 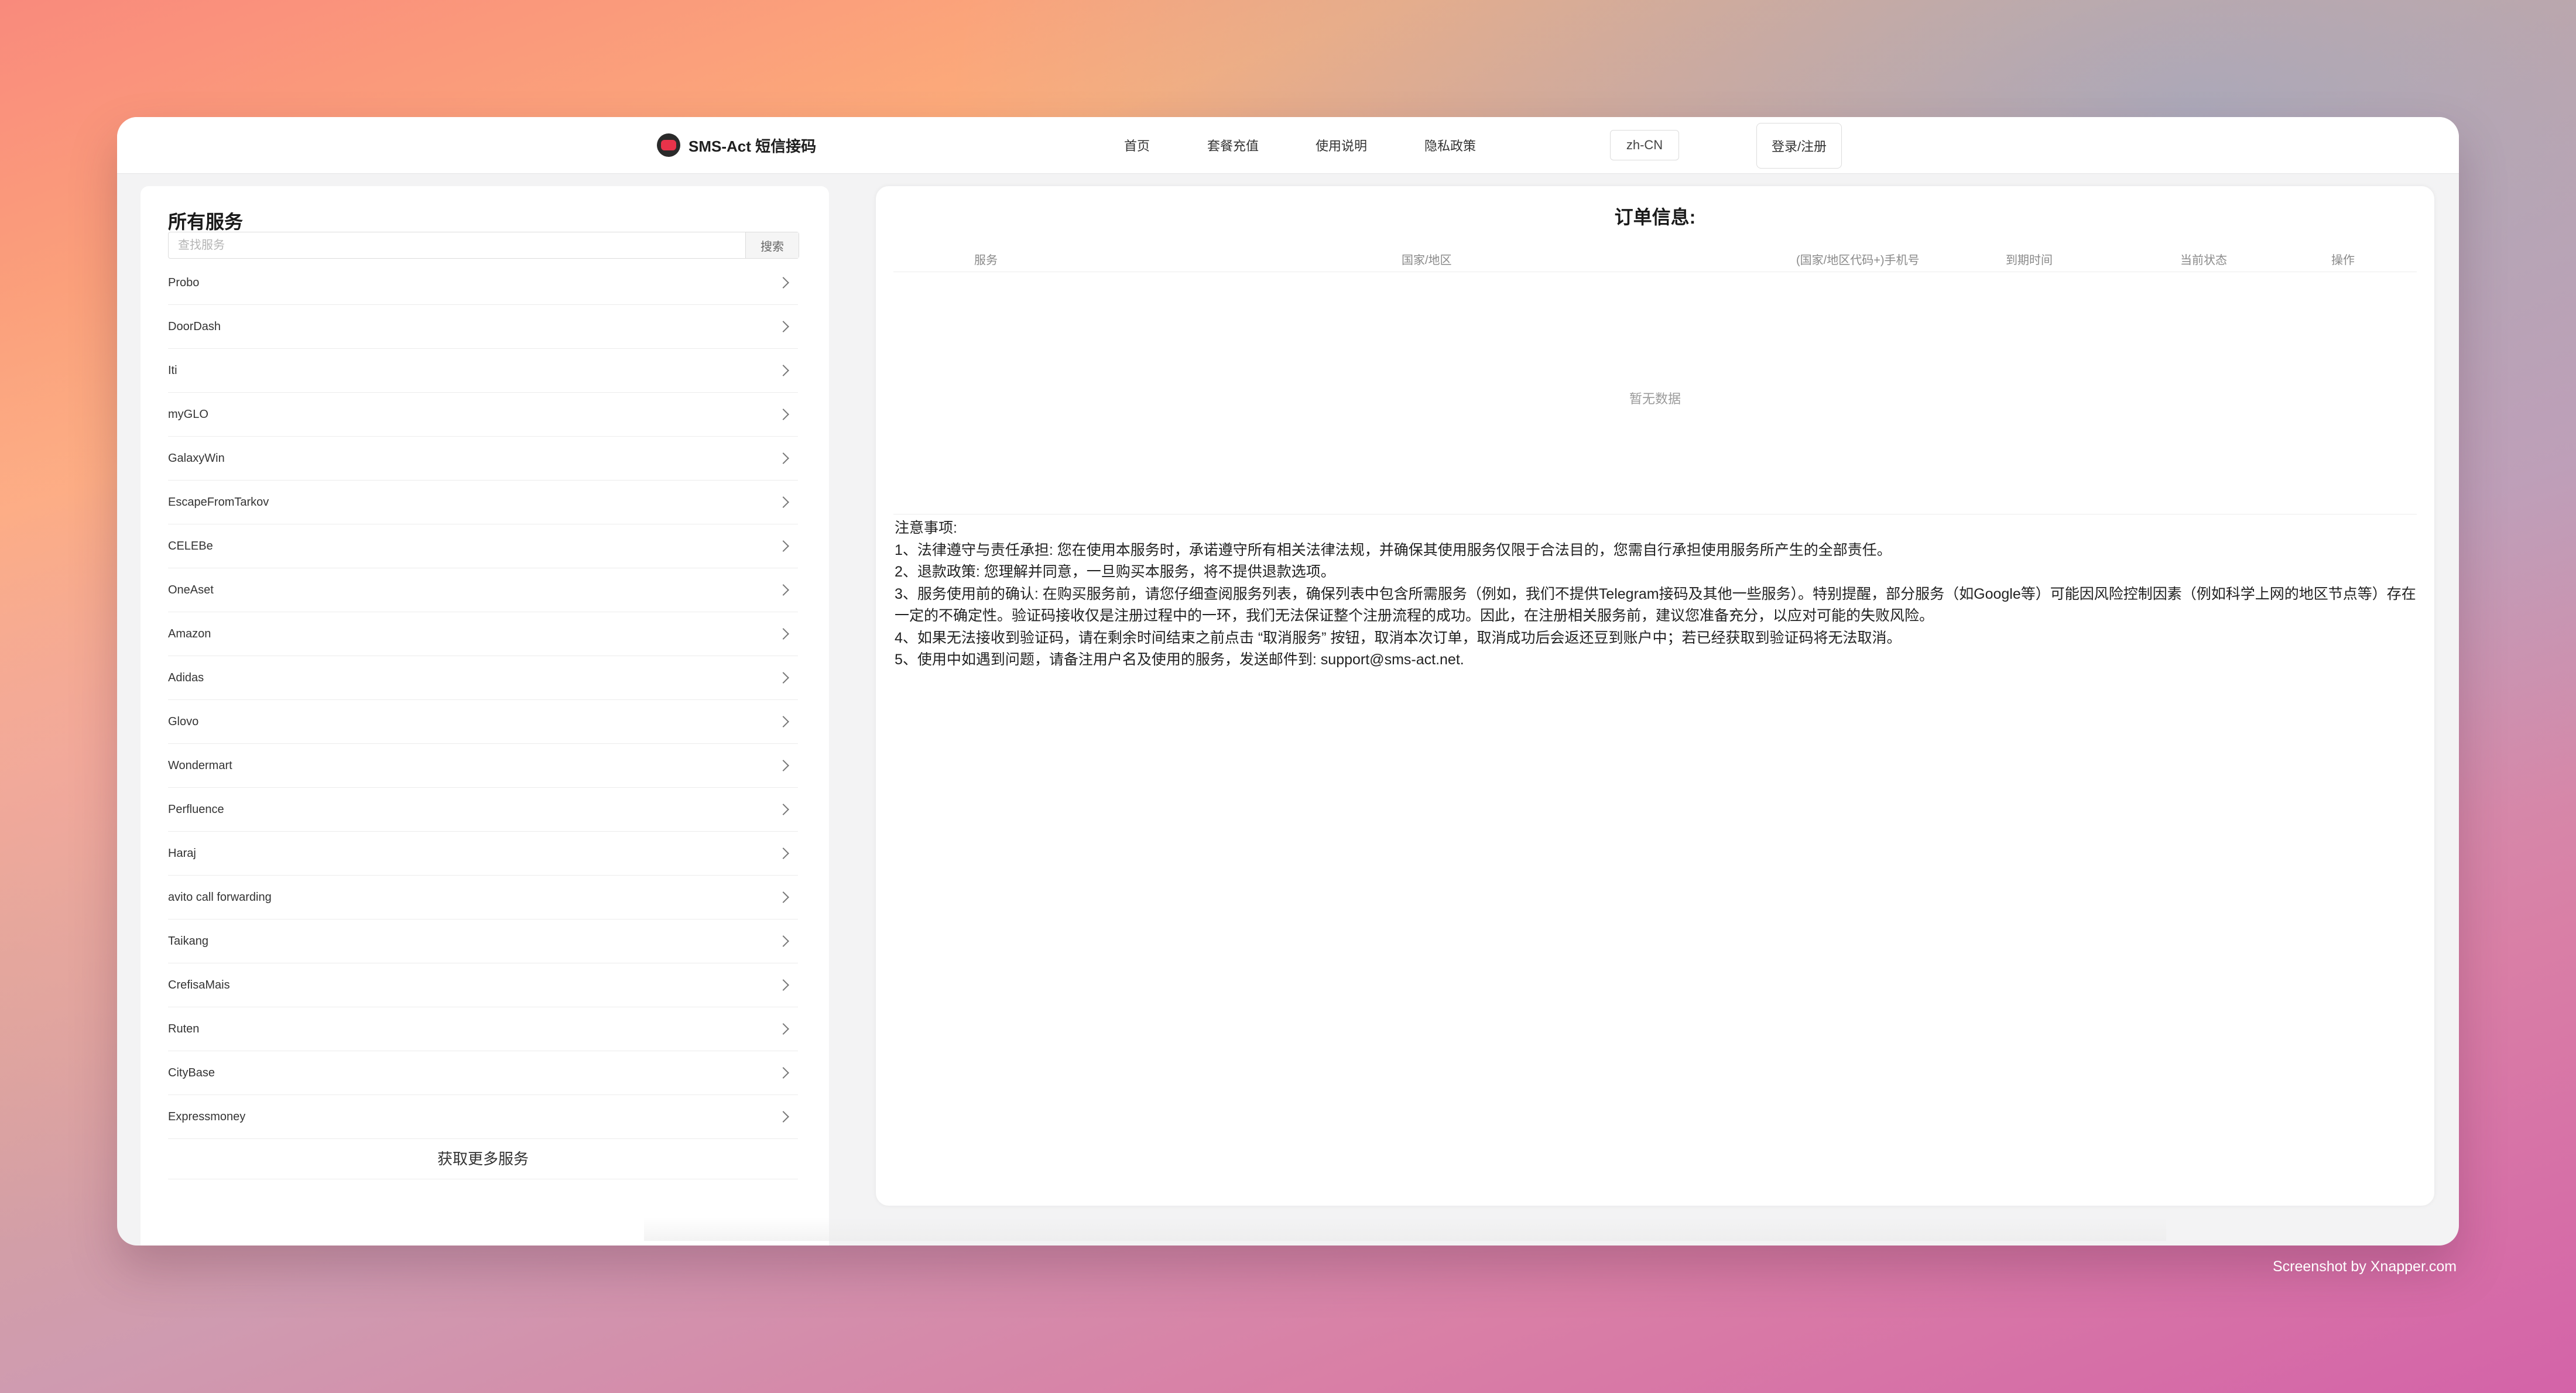 I want to click on service-item: Perfluence, so click(x=483, y=810).